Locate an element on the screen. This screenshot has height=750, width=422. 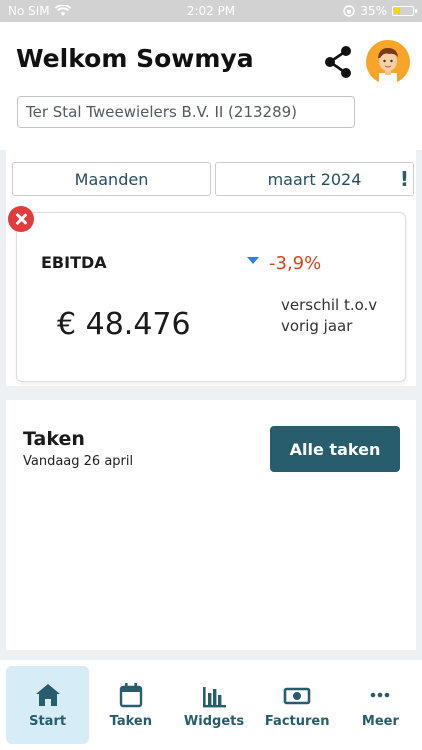
nav-label-meer: Meer is located at coordinates (380, 721).